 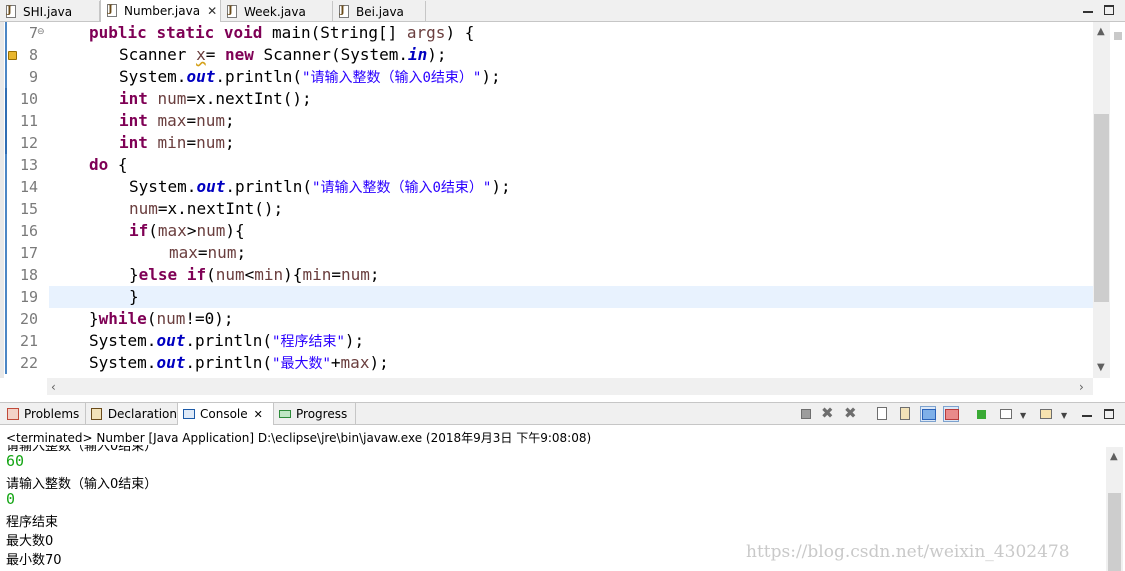 What do you see at coordinates (254, 274) in the screenshot?
I see `code-line-18: }else if(num<min){min=num;` at bounding box center [254, 274].